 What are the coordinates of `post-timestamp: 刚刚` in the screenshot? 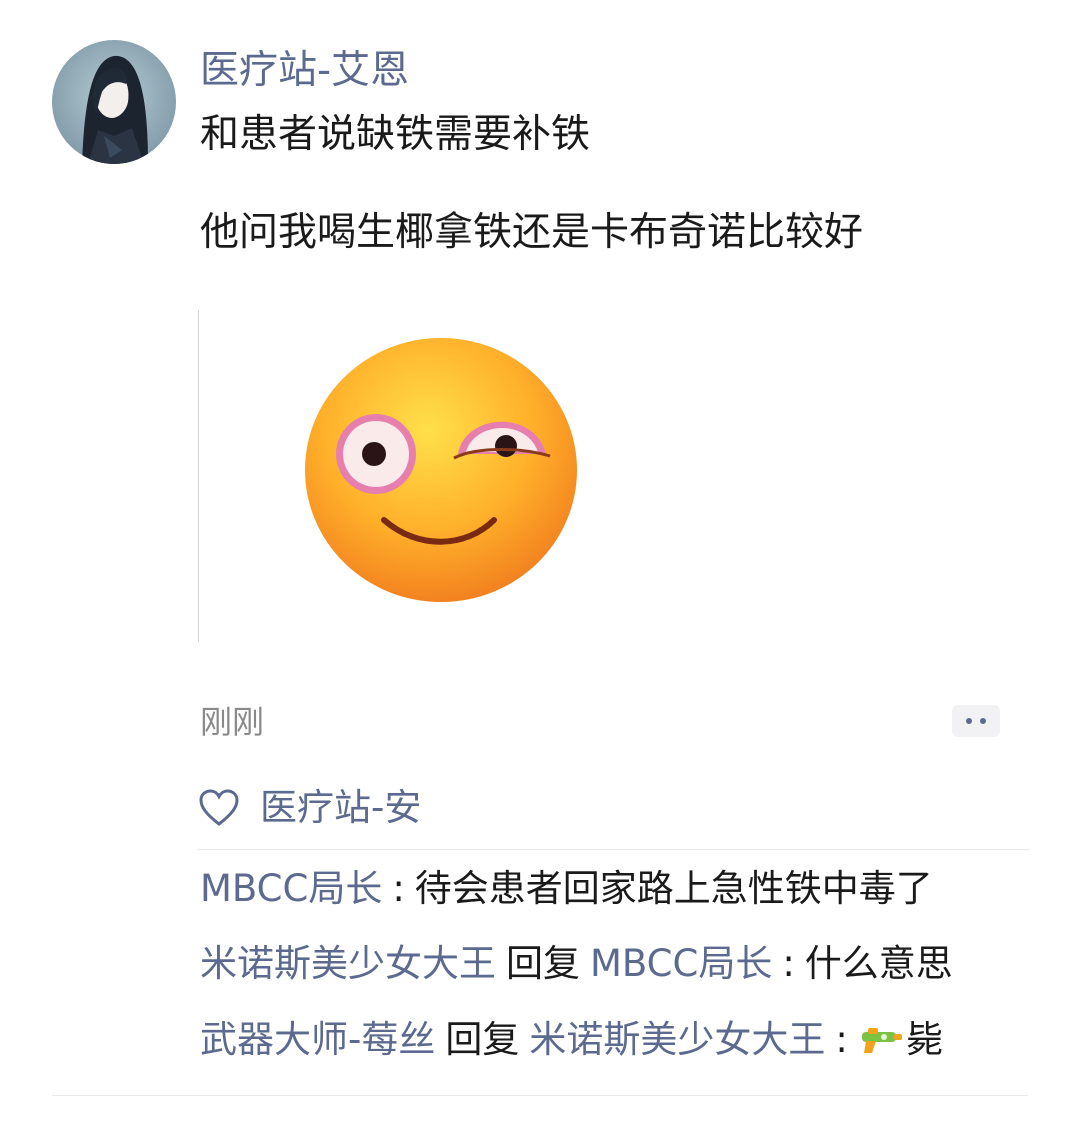 It's located at (232, 722).